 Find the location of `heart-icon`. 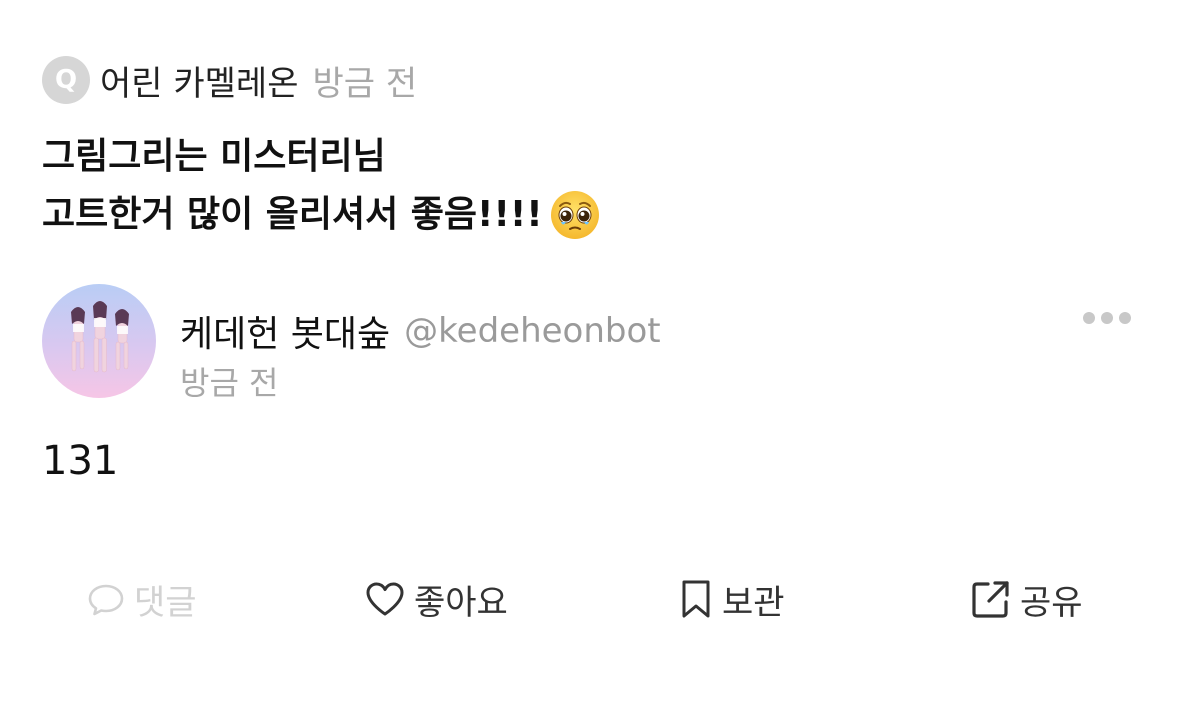

heart-icon is located at coordinates (385, 599).